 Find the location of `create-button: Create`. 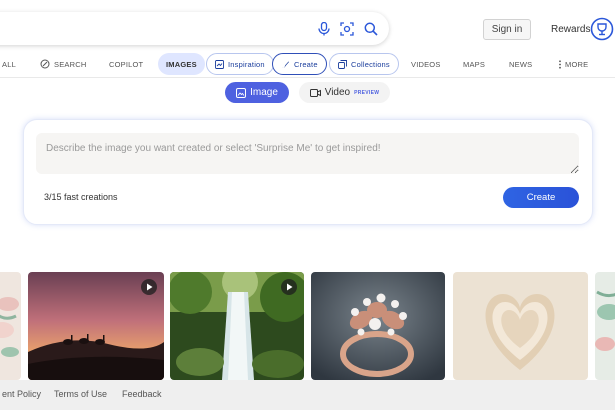

create-button: Create is located at coordinates (541, 197).